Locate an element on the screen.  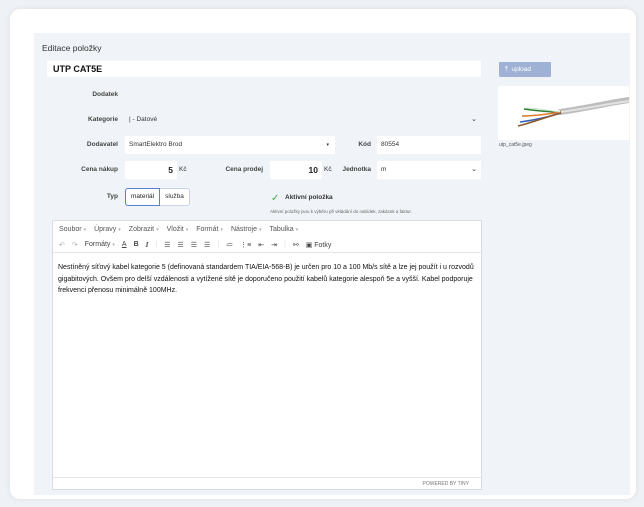
product-image is located at coordinates (565, 113).